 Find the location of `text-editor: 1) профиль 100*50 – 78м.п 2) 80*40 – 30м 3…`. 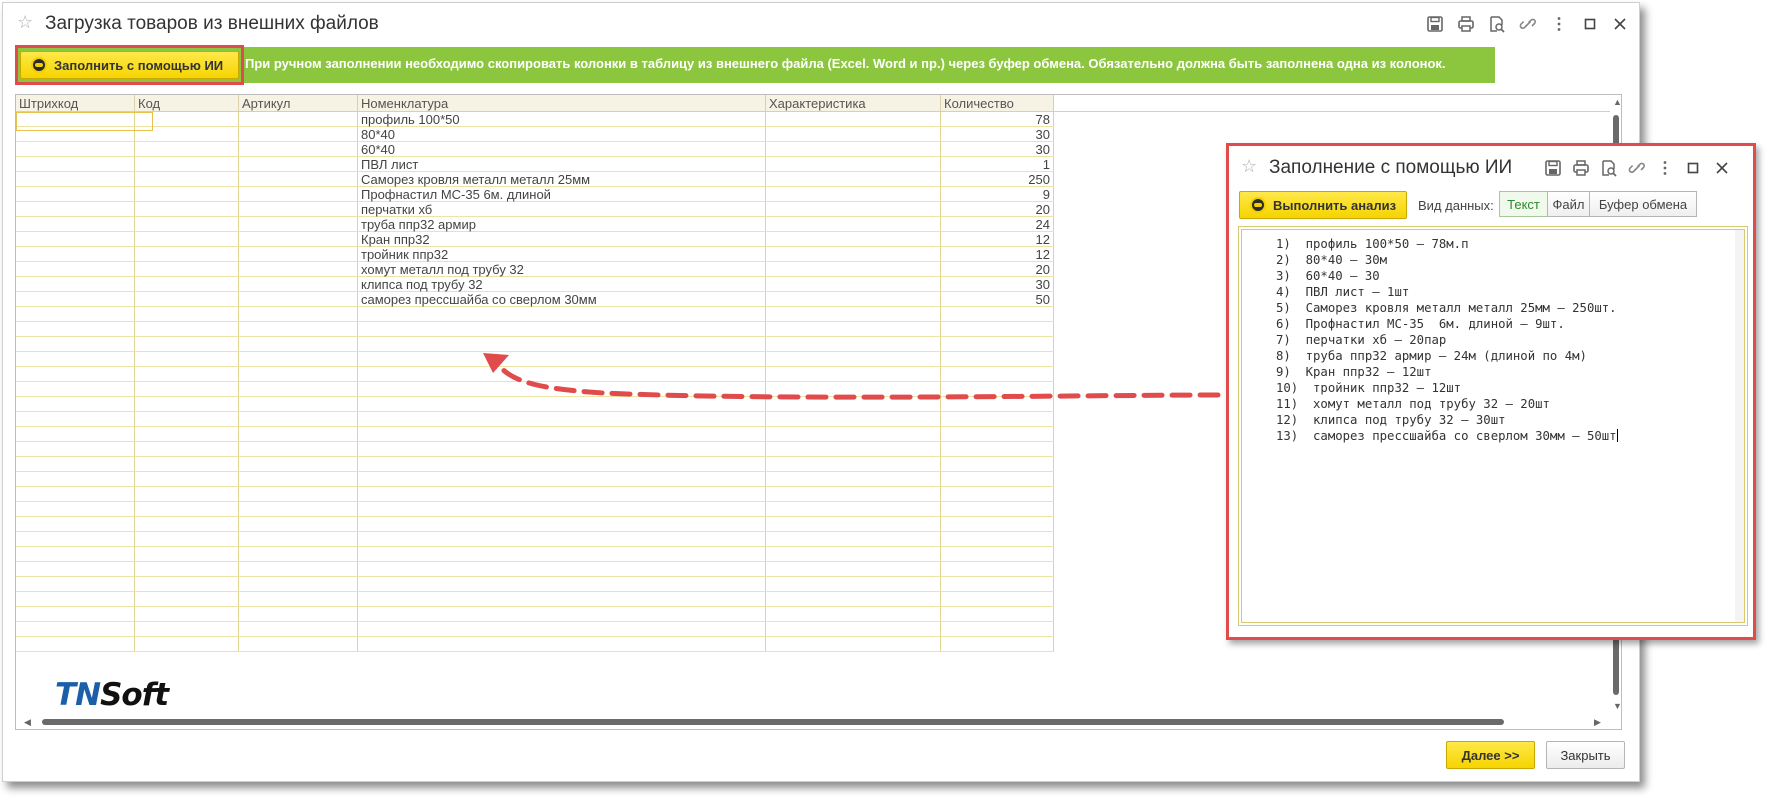

text-editor: 1) профиль 100*50 – 78м.п 2) 80*40 – 30м 3… is located at coordinates (1493, 426).